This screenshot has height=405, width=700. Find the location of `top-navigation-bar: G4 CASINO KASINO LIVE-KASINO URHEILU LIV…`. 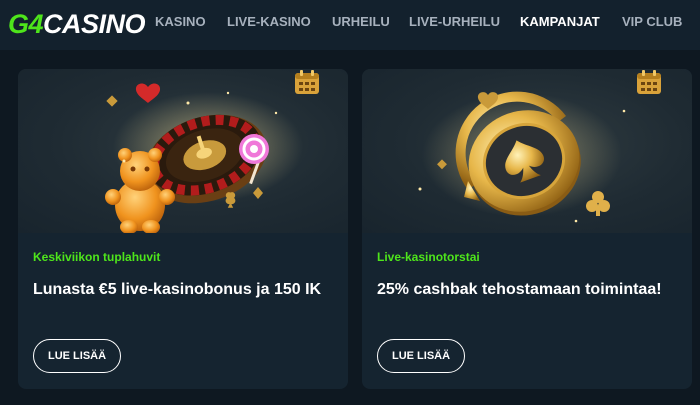

top-navigation-bar: G4 CASINO KASINO LIVE-KASINO URHEILU LIV… is located at coordinates (350, 25).